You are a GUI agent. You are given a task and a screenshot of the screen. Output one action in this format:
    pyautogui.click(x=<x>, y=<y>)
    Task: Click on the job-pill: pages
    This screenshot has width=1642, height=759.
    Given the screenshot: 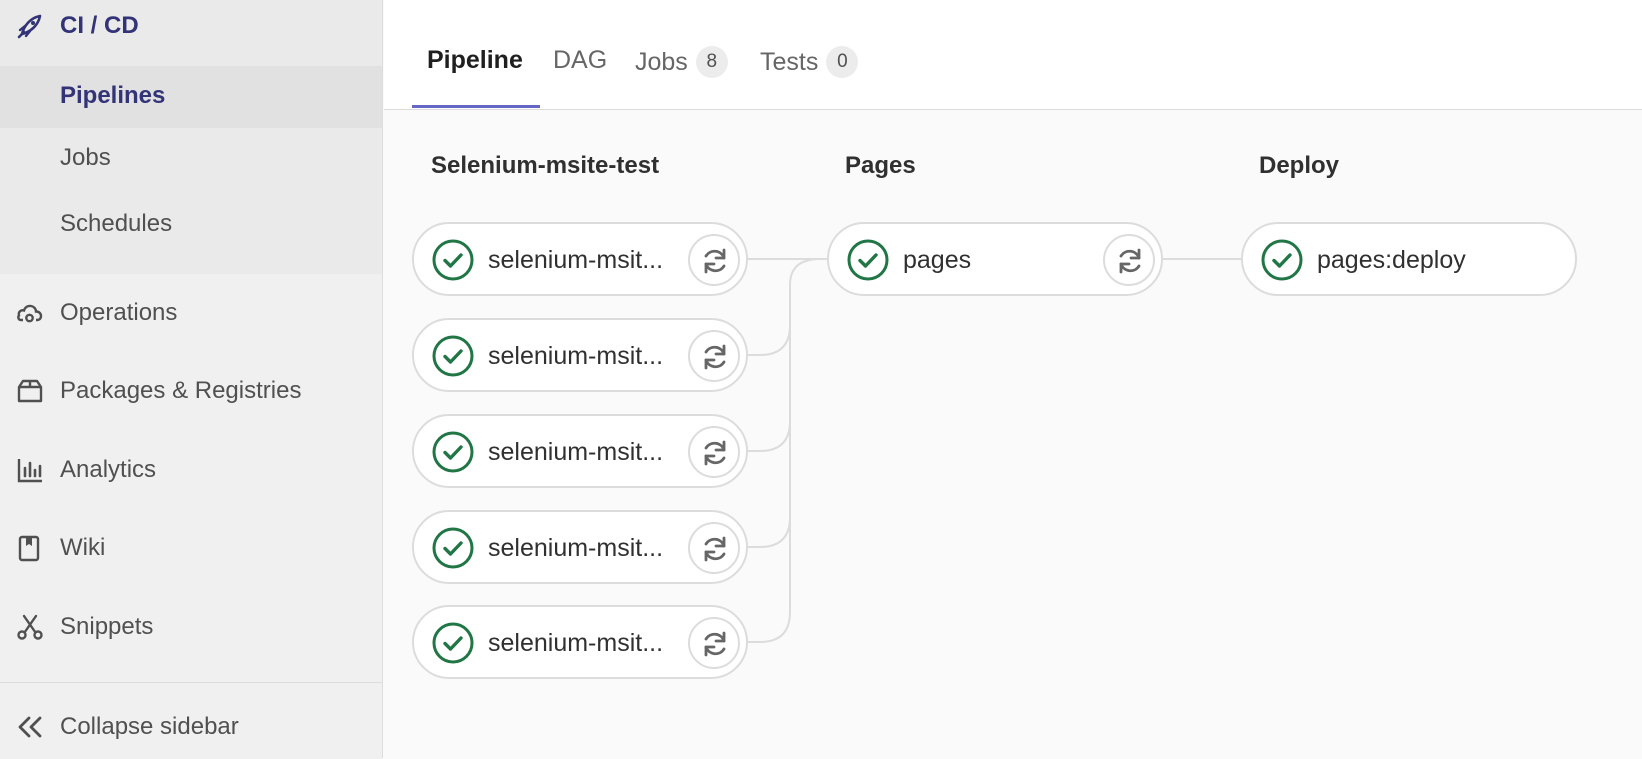 What is the action you would take?
    pyautogui.click(x=995, y=259)
    